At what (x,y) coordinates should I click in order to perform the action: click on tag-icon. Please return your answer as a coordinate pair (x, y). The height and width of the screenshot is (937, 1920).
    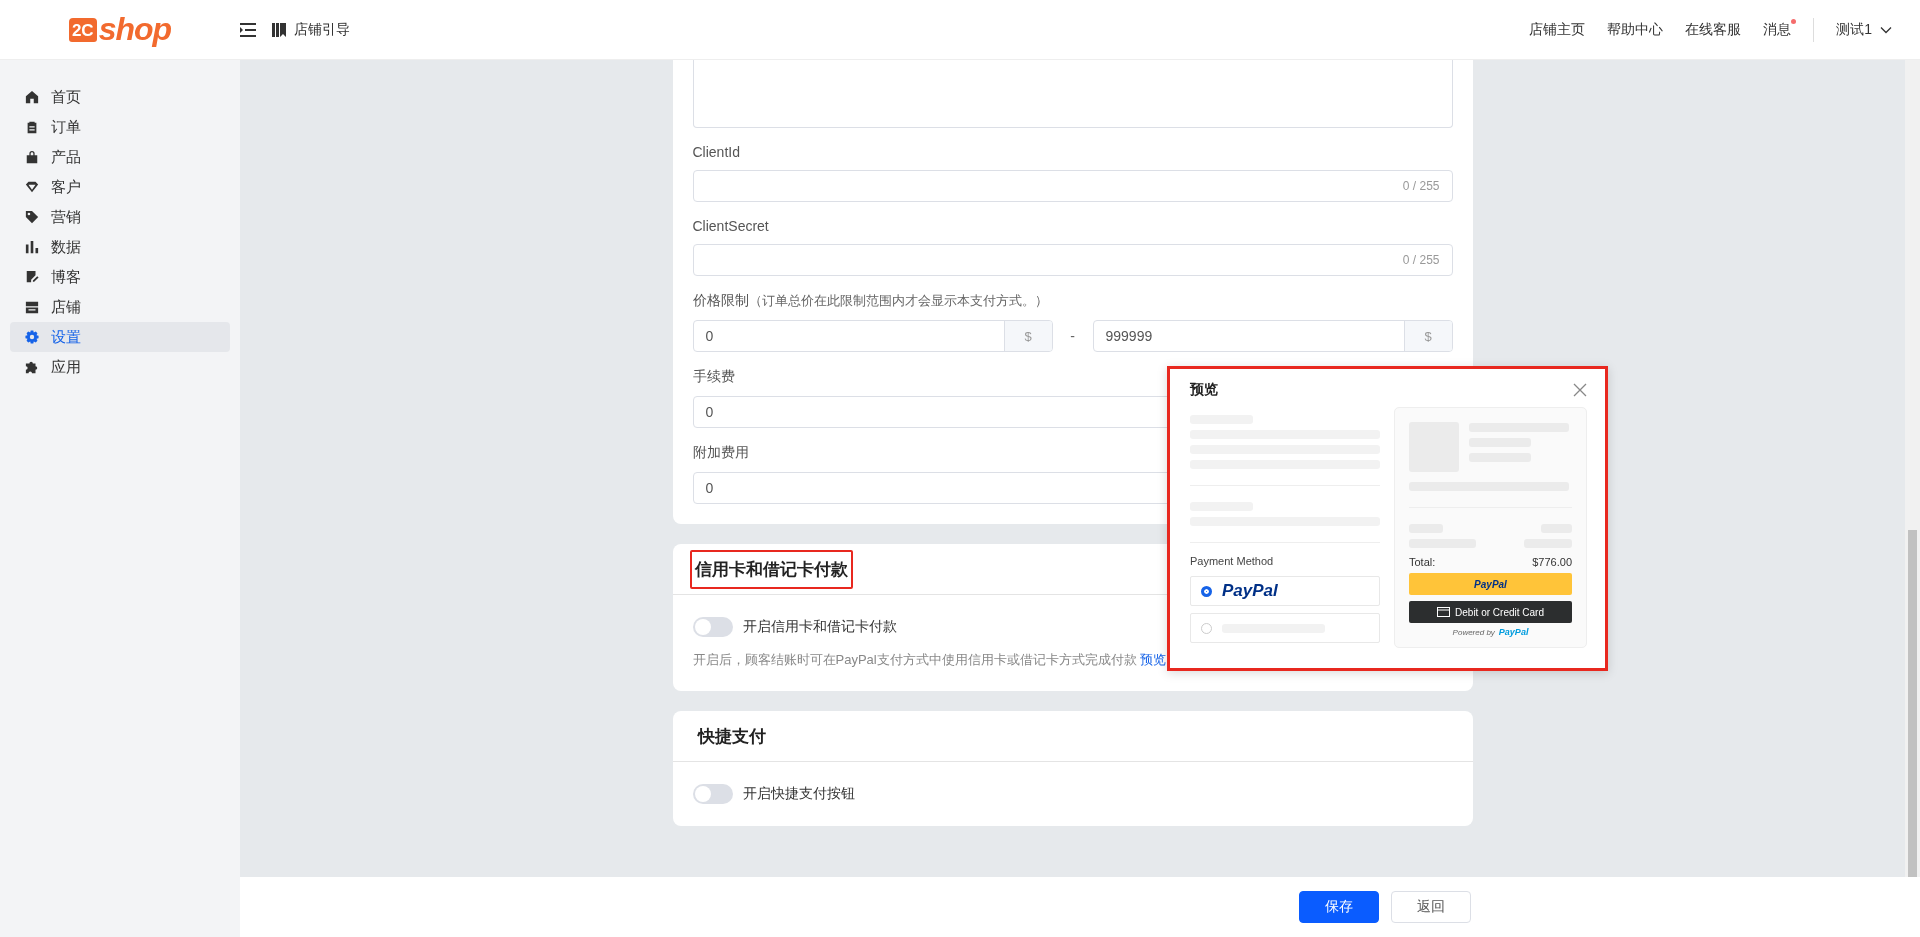
    Looking at the image, I should click on (32, 217).